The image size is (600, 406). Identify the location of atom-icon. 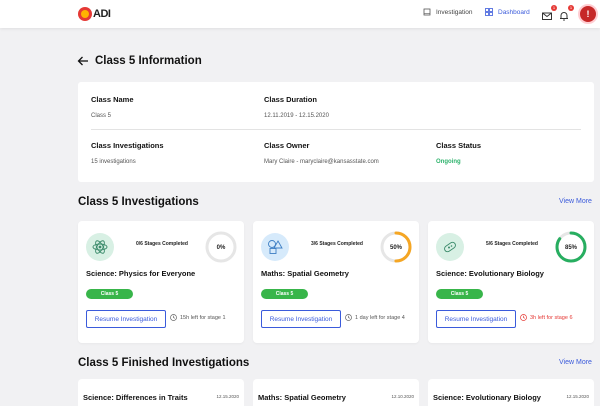
(100, 247).